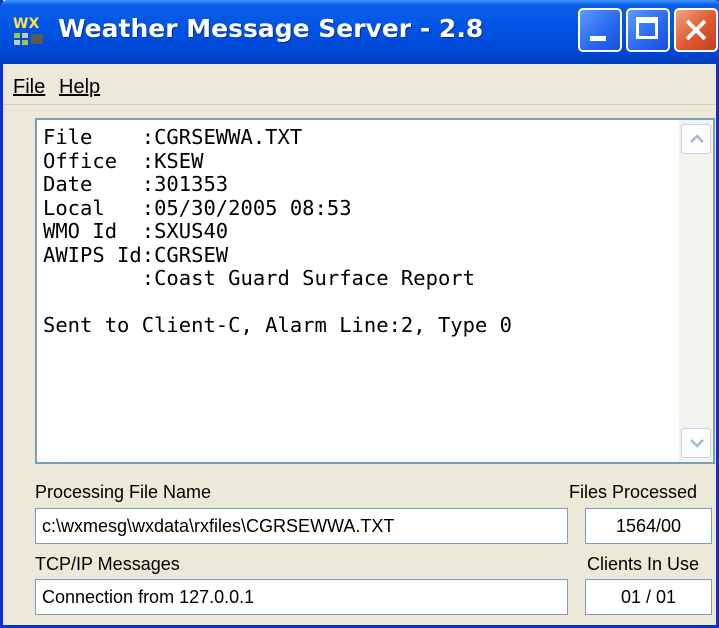 This screenshot has width=719, height=628. I want to click on scroll-up-icon, so click(697, 138).